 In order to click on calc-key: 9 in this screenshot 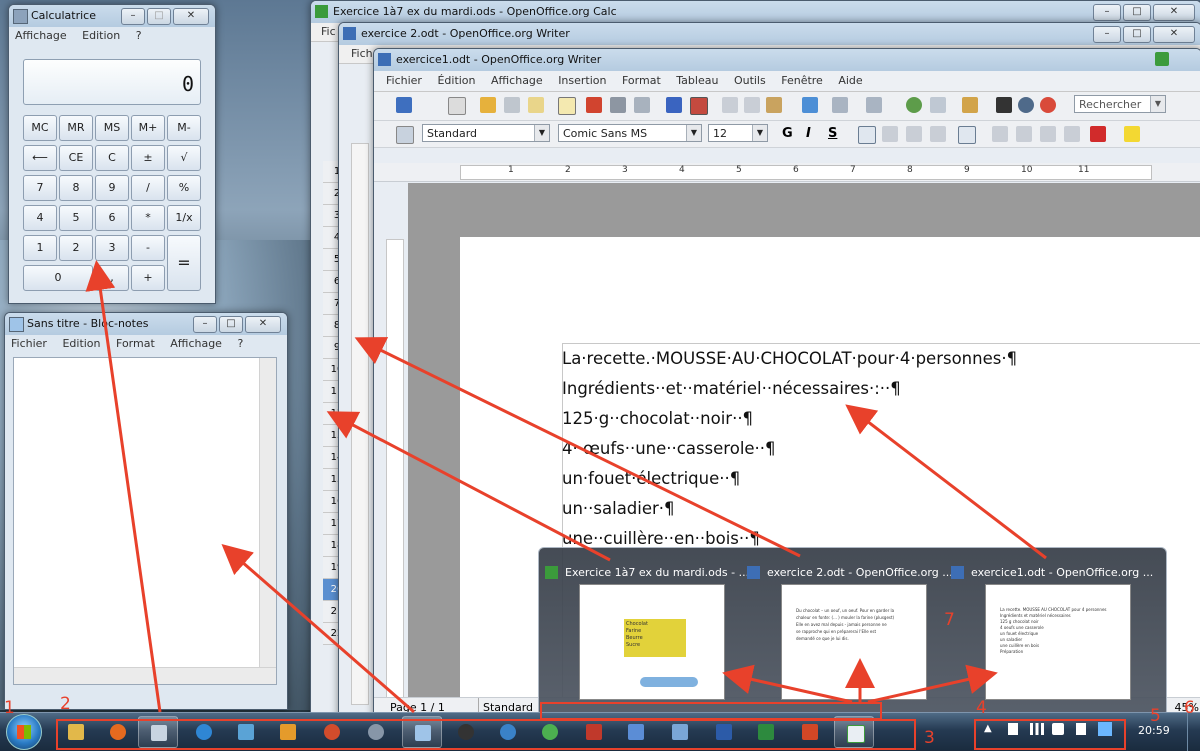, I will do `click(112, 188)`.